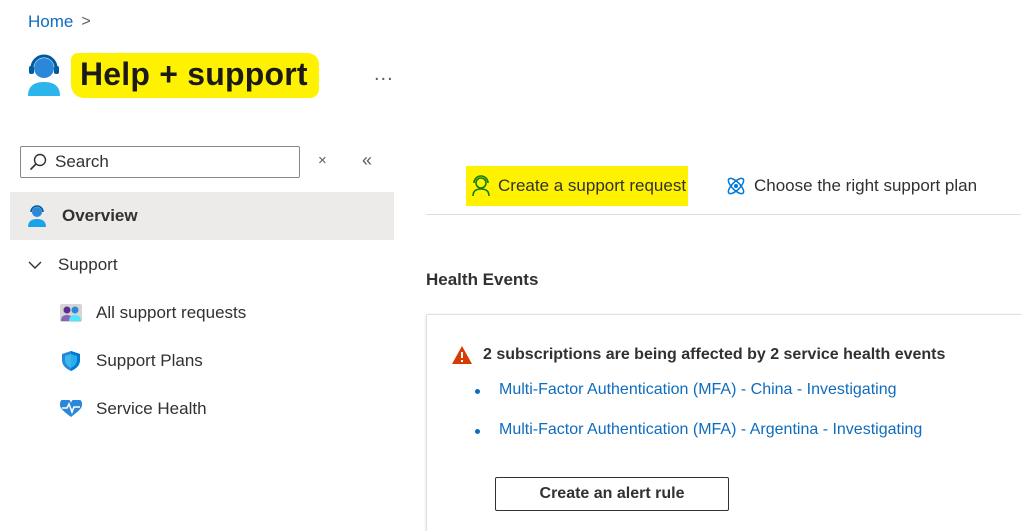 This screenshot has height=531, width=1021. Describe the element at coordinates (225, 409) in the screenshot. I see `sidebar-item-service-health: Service Health` at that location.